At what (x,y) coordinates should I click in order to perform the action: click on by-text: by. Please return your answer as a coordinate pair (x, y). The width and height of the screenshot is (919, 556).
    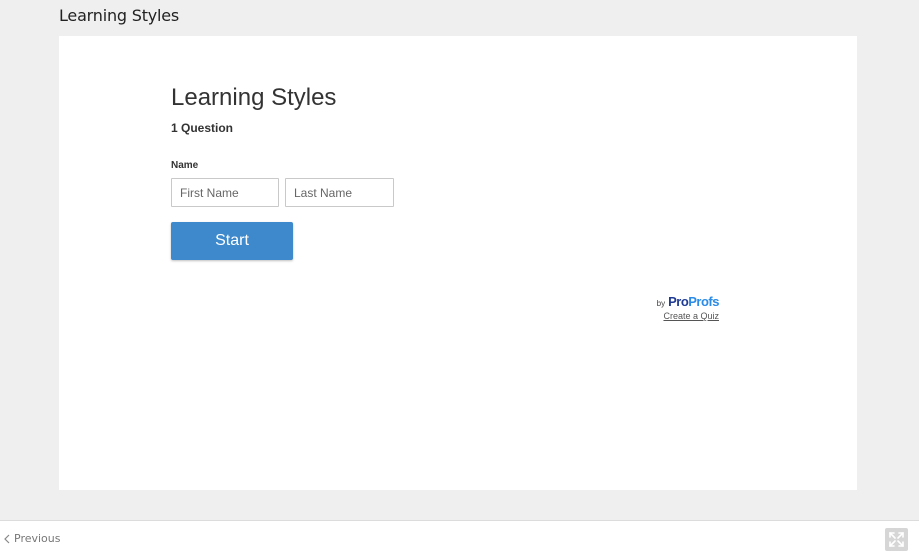
    Looking at the image, I should click on (661, 303).